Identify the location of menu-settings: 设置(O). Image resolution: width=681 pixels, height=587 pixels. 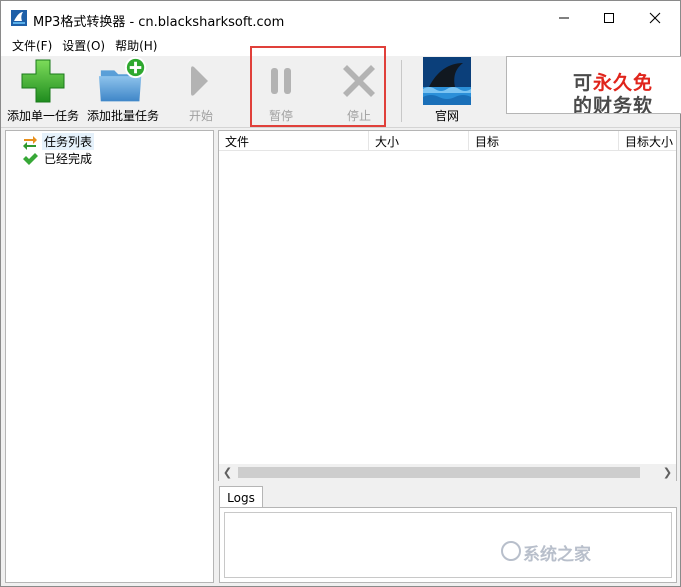
(83, 45).